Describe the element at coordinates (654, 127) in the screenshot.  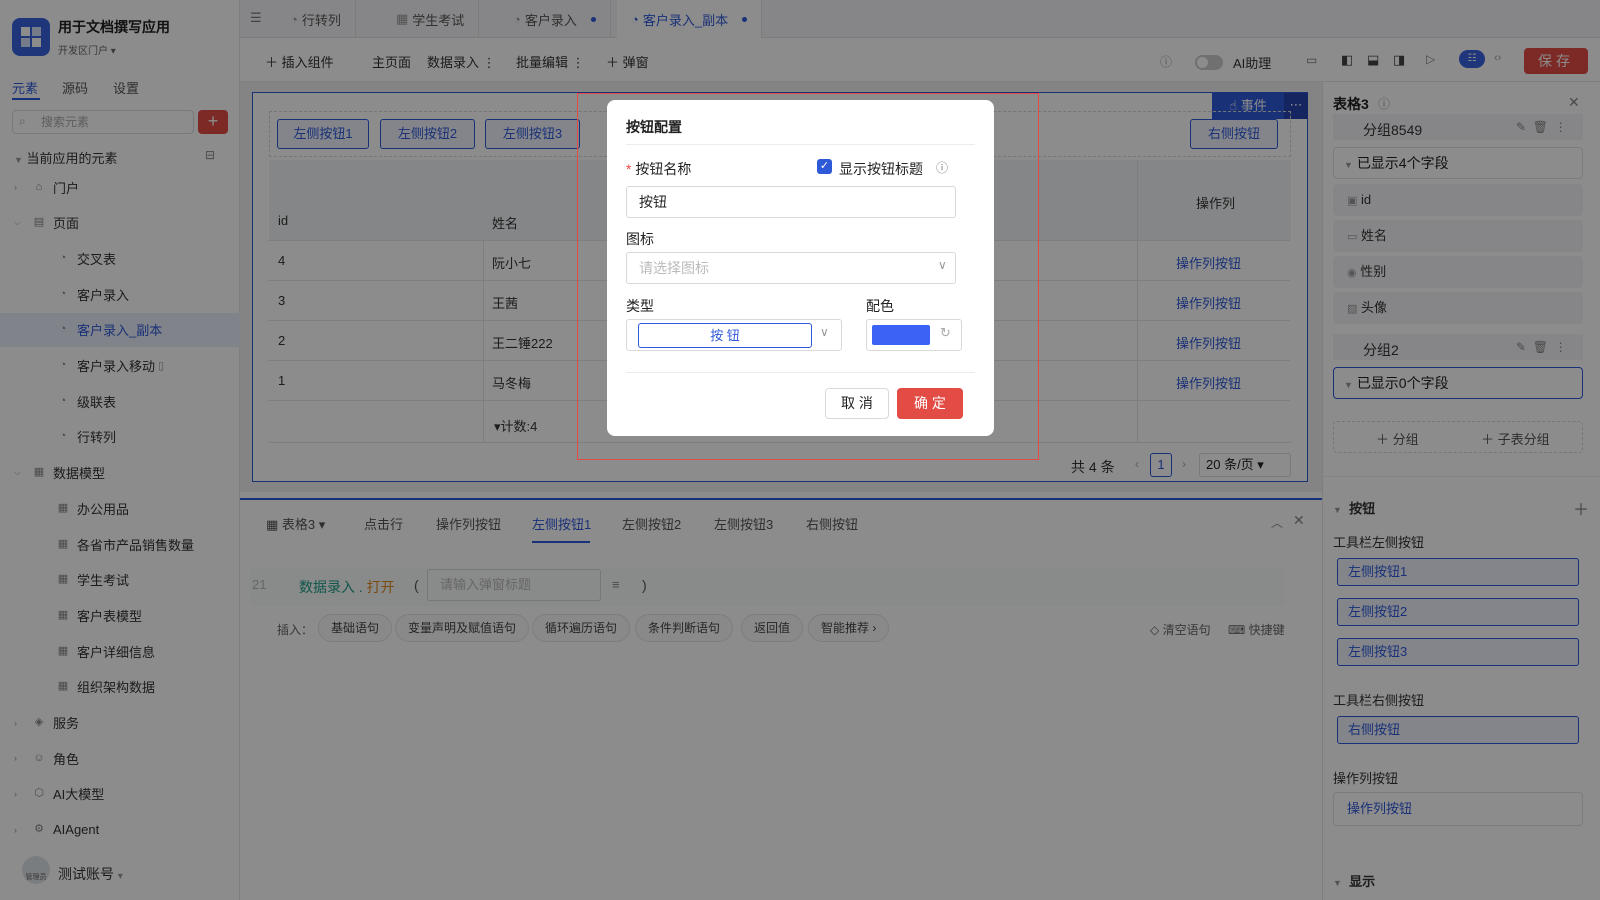
I see `dialog-title: 按钮配置` at that location.